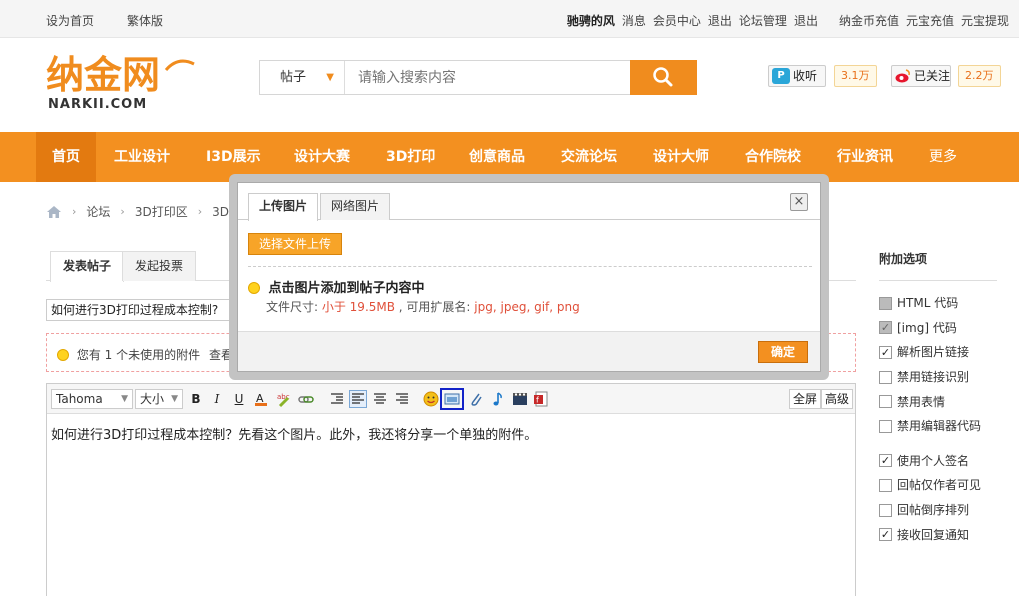  What do you see at coordinates (927, 327) in the screenshot?
I see `option-label: [img] 代码` at bounding box center [927, 327].